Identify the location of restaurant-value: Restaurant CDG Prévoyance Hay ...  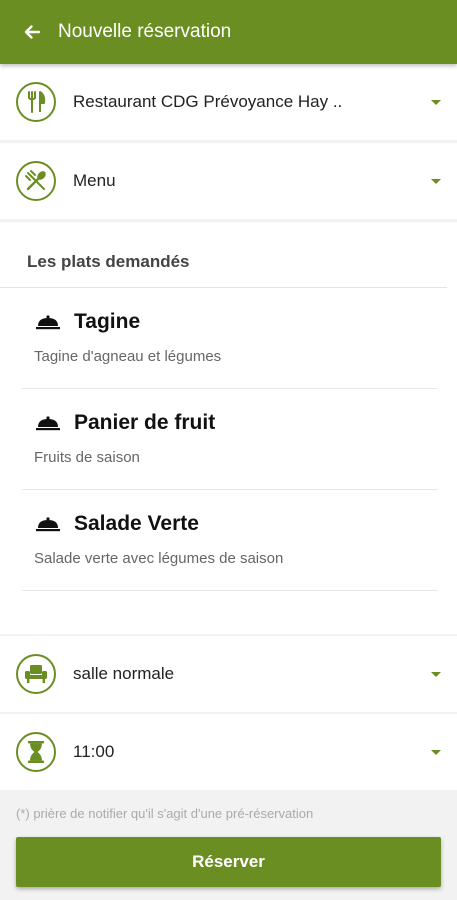
(208, 101).